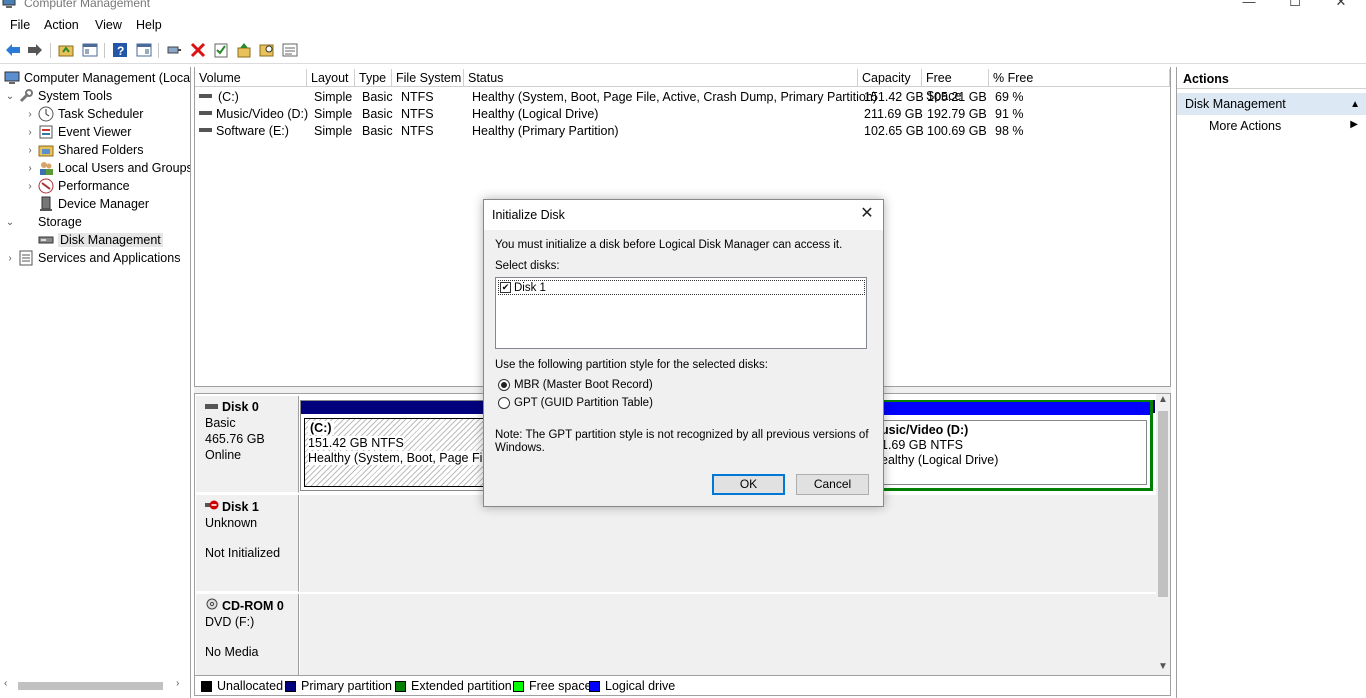  Describe the element at coordinates (99, 240) in the screenshot. I see `tree-node-disk-management: Disk Management` at that location.